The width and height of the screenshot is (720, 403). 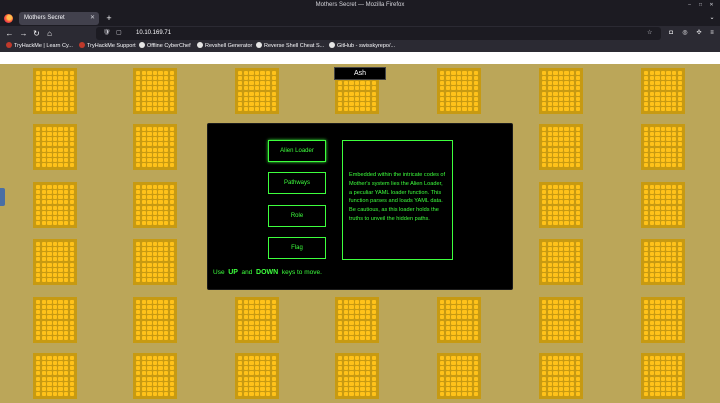 What do you see at coordinates (107, 33) in the screenshot?
I see `shield-icon: 🛡` at bounding box center [107, 33].